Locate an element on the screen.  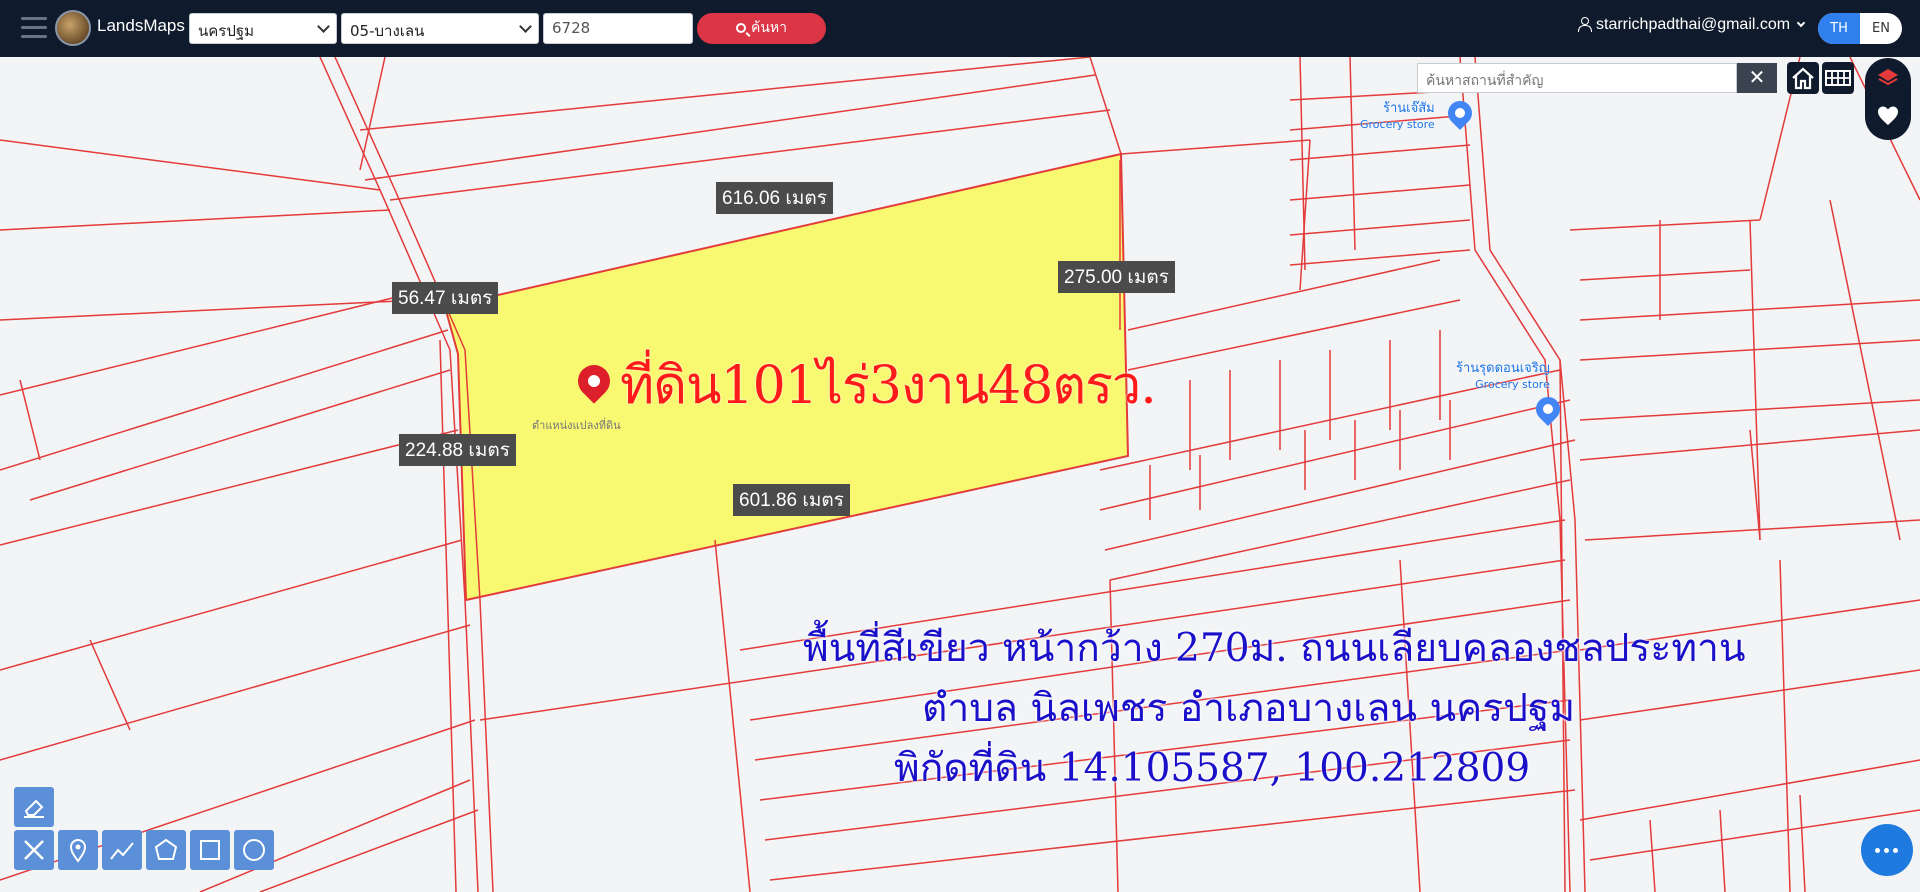
parcel-number-input: 6728 is located at coordinates (618, 28).